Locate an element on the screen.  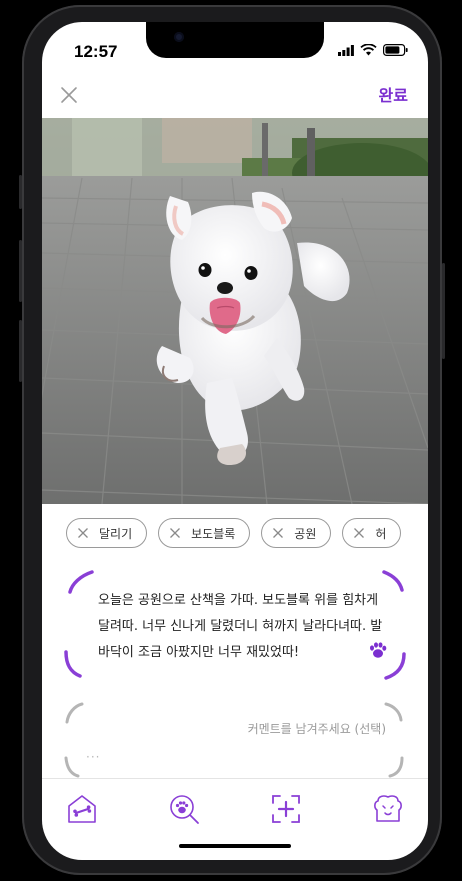
volume-down-button is located at coordinates (20, 351).